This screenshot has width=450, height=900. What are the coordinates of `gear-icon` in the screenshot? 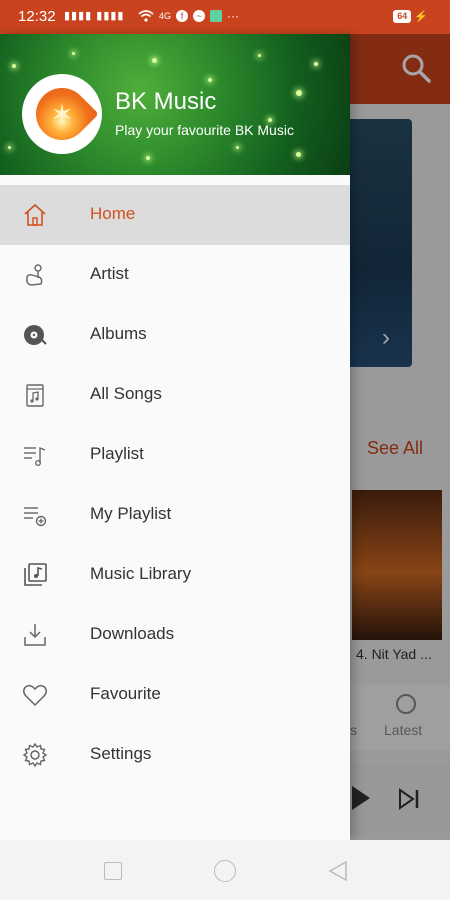 It's located at (35, 755).